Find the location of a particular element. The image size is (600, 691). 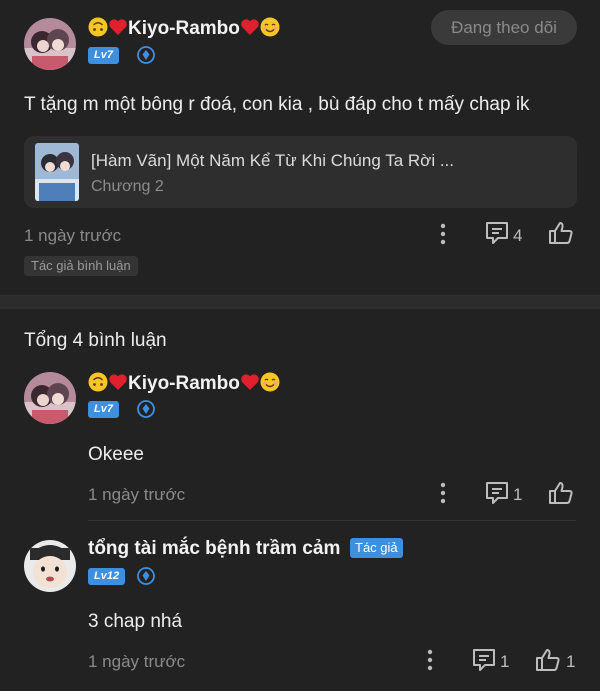

comment-text: 3 chap nhá is located at coordinates (135, 621).